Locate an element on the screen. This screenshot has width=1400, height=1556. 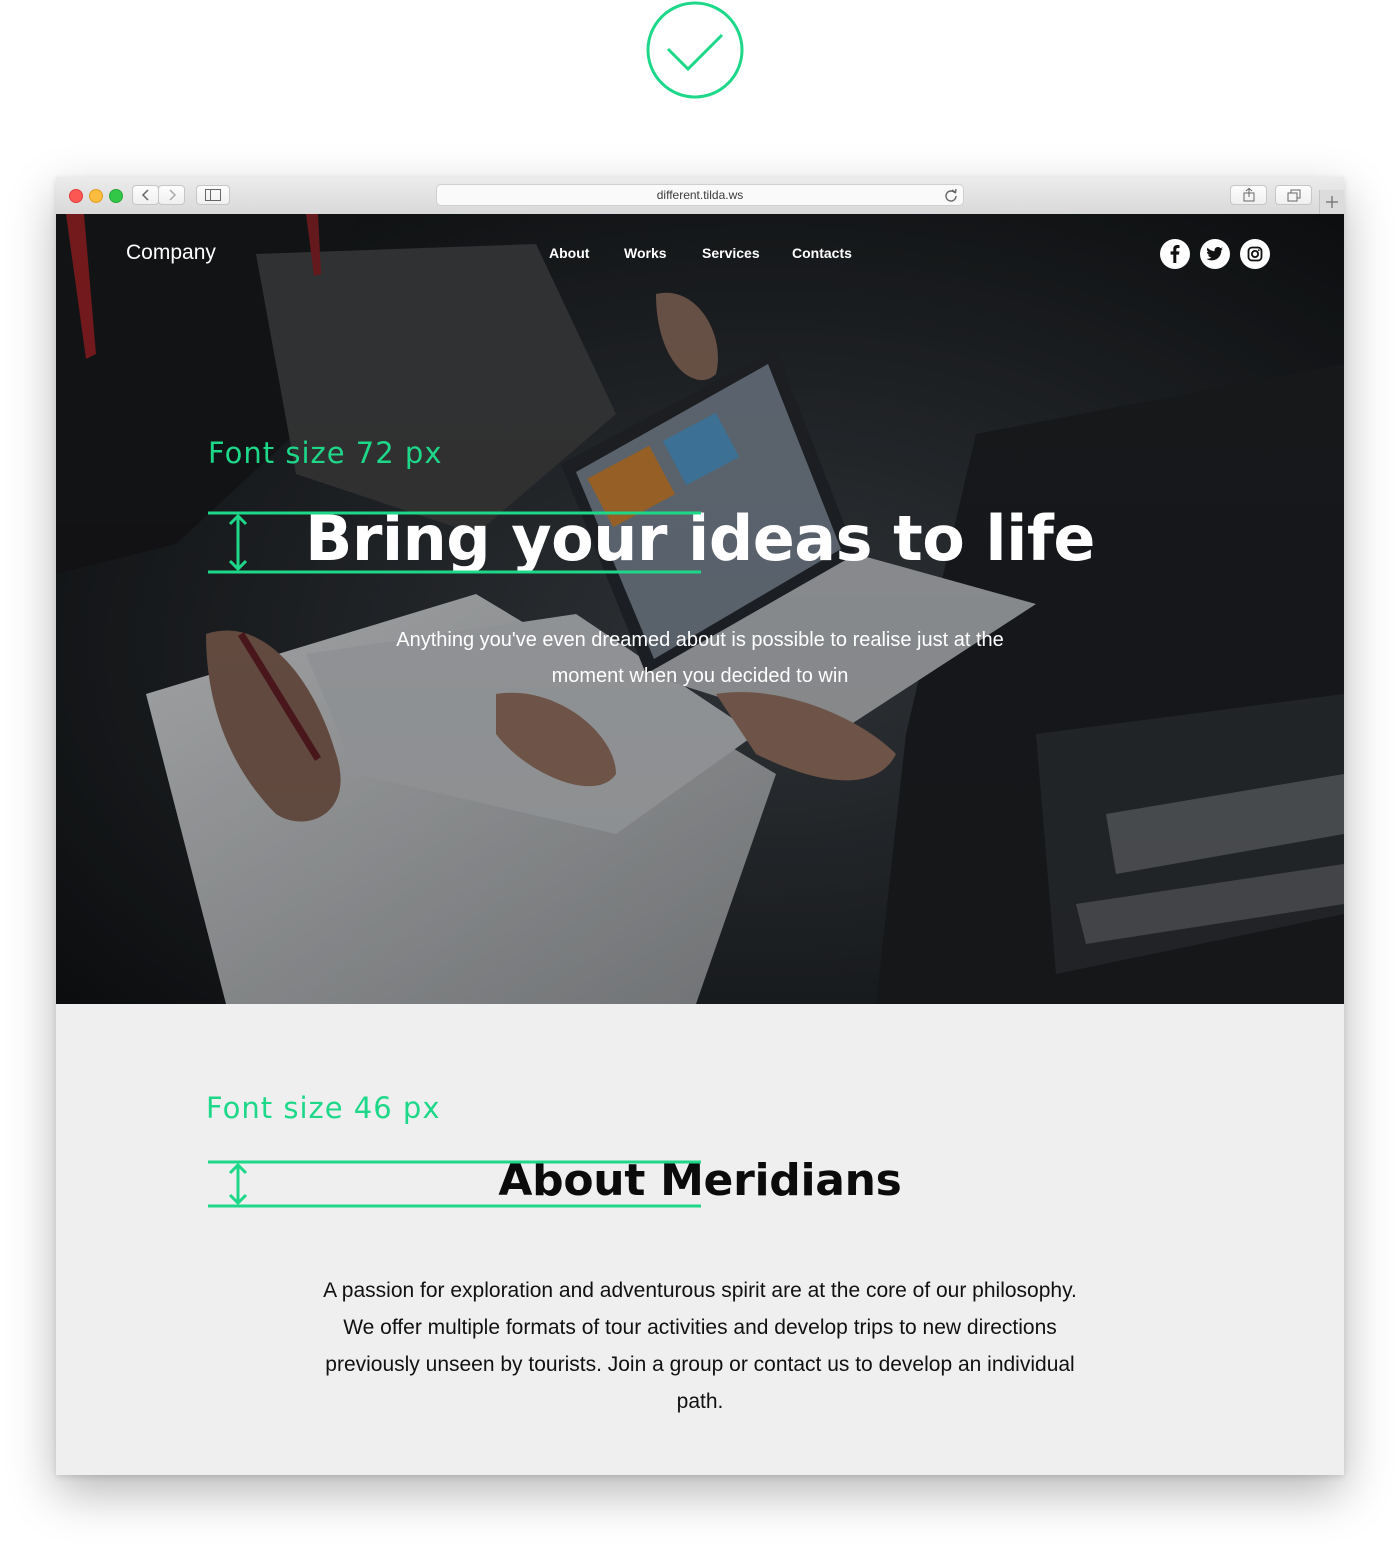
main-nav: About Works Services Contacts is located at coordinates (700, 255).